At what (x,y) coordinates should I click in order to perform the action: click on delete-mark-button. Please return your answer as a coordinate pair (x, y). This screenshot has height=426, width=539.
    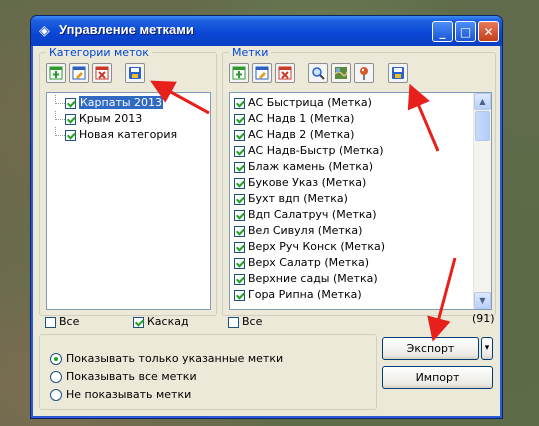
    Looking at the image, I should click on (285, 73).